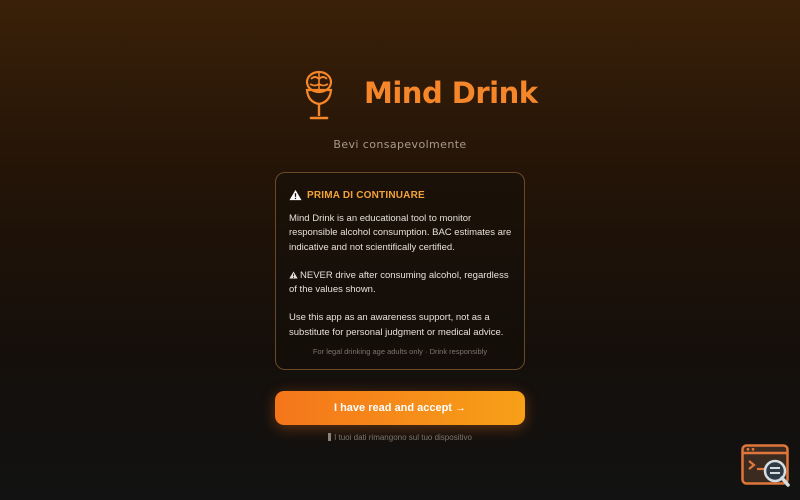 Image resolution: width=800 pixels, height=500 pixels. What do you see at coordinates (400, 408) in the screenshot?
I see `accept-button: I have read and accept →` at bounding box center [400, 408].